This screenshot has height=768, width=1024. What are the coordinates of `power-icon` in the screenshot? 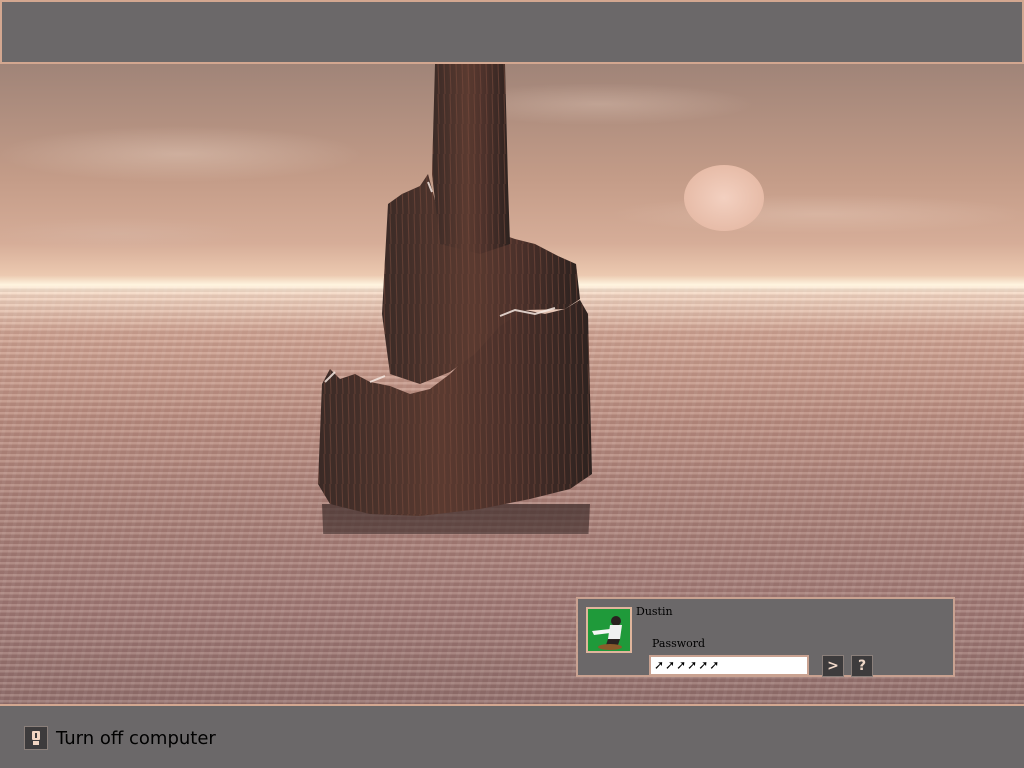 It's located at (36, 738).